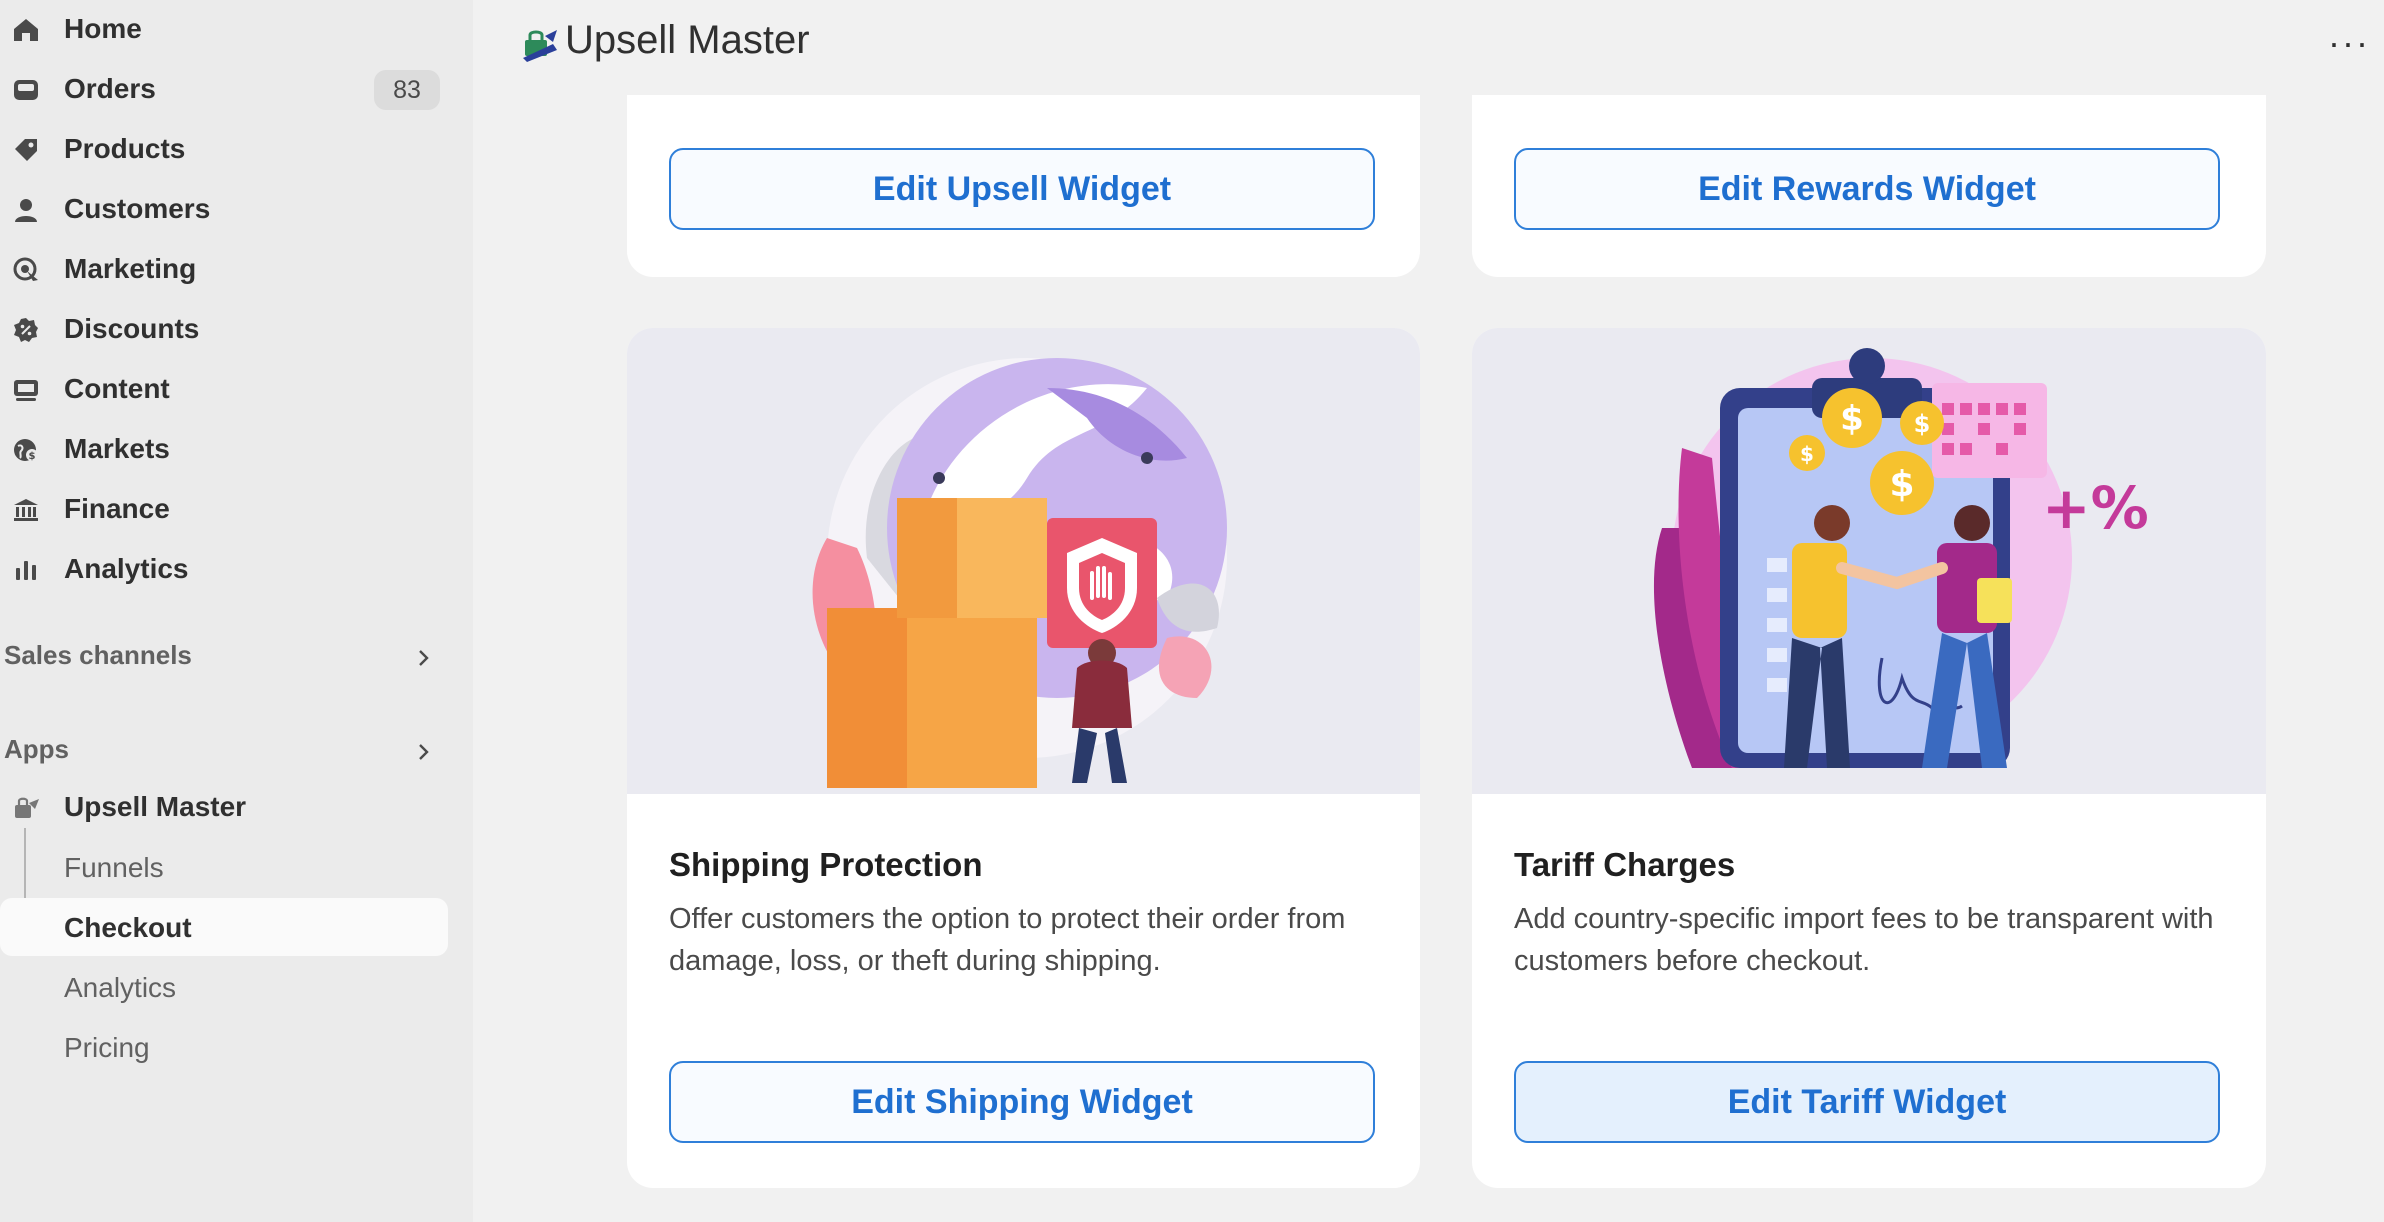 Image resolution: width=2384 pixels, height=1222 pixels. What do you see at coordinates (1867, 1102) in the screenshot?
I see `edit-tariff-widget-button: Edit Tariff Widget` at bounding box center [1867, 1102].